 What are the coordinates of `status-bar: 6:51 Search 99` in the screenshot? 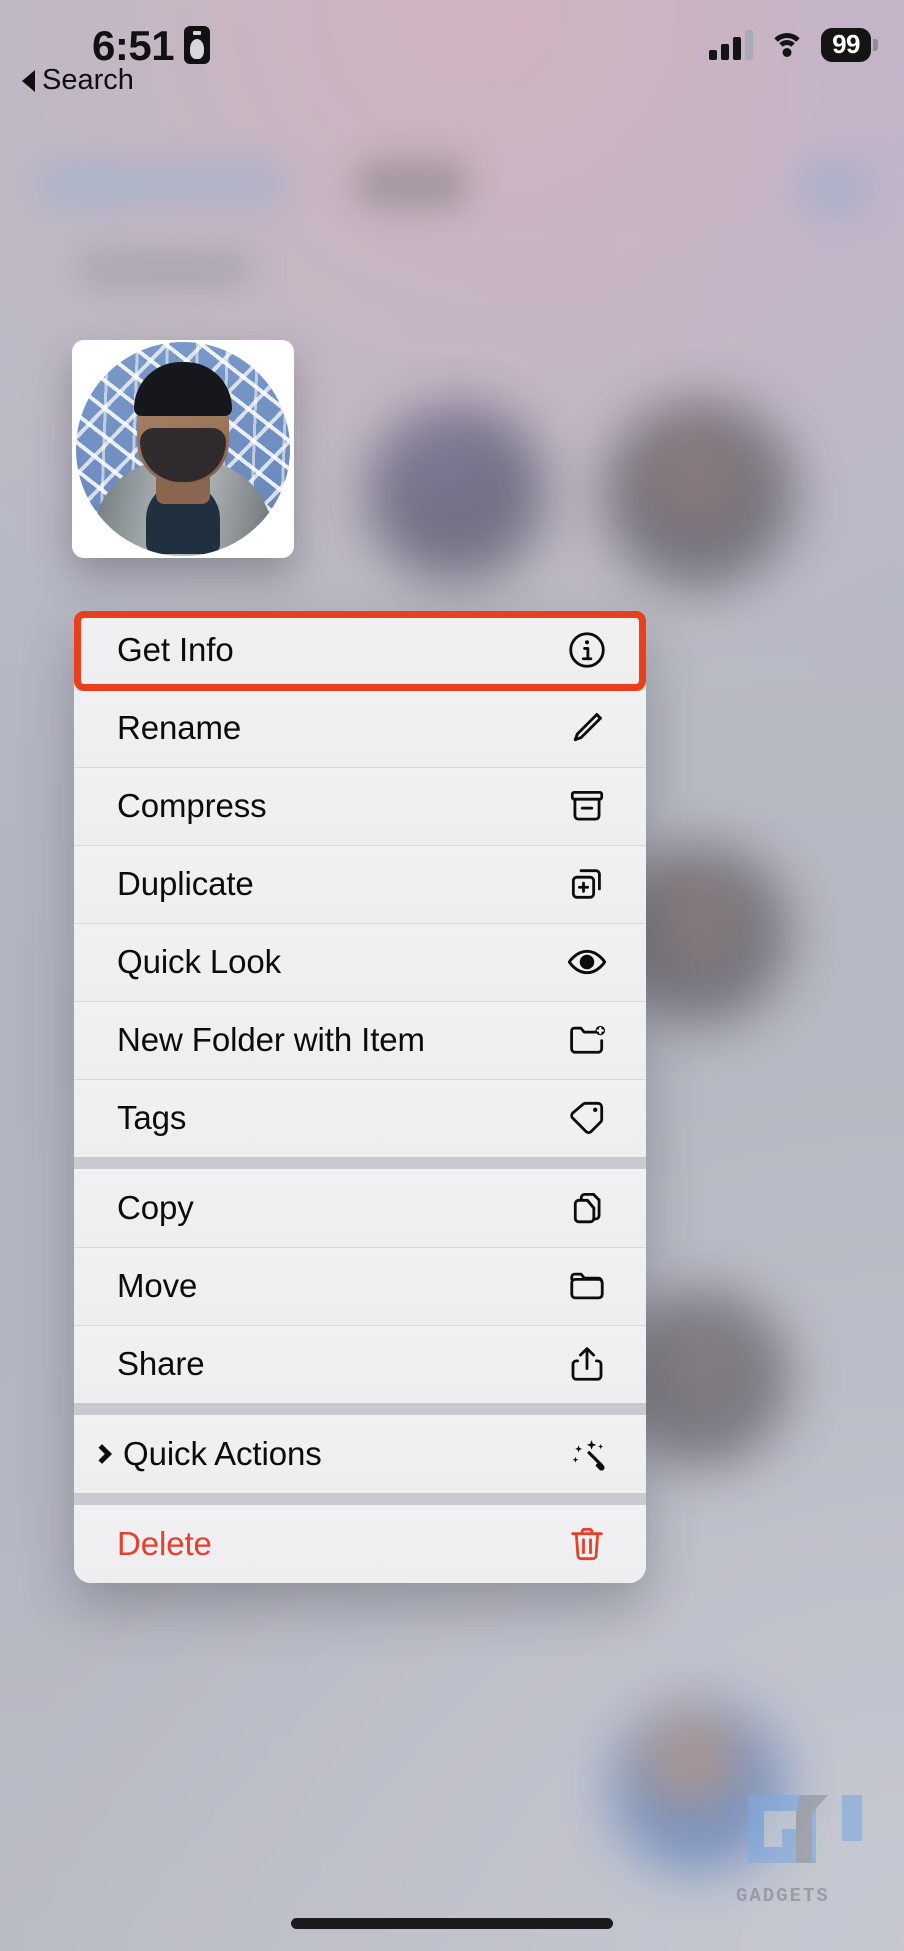 It's located at (452, 56).